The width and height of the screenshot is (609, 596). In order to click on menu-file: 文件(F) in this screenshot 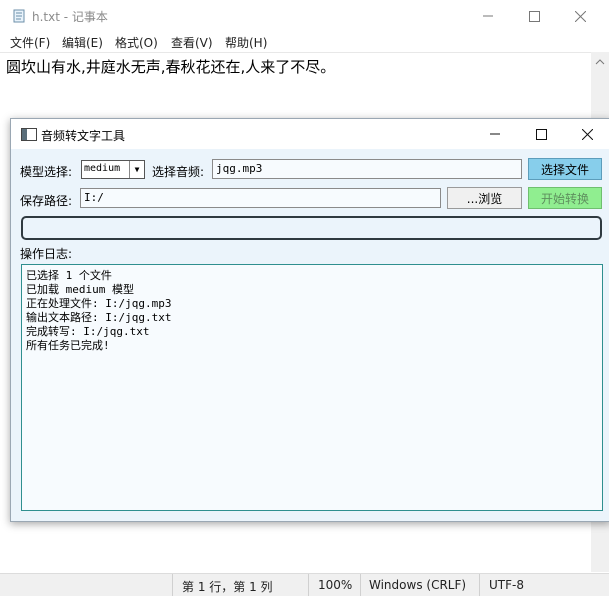, I will do `click(30, 42)`.